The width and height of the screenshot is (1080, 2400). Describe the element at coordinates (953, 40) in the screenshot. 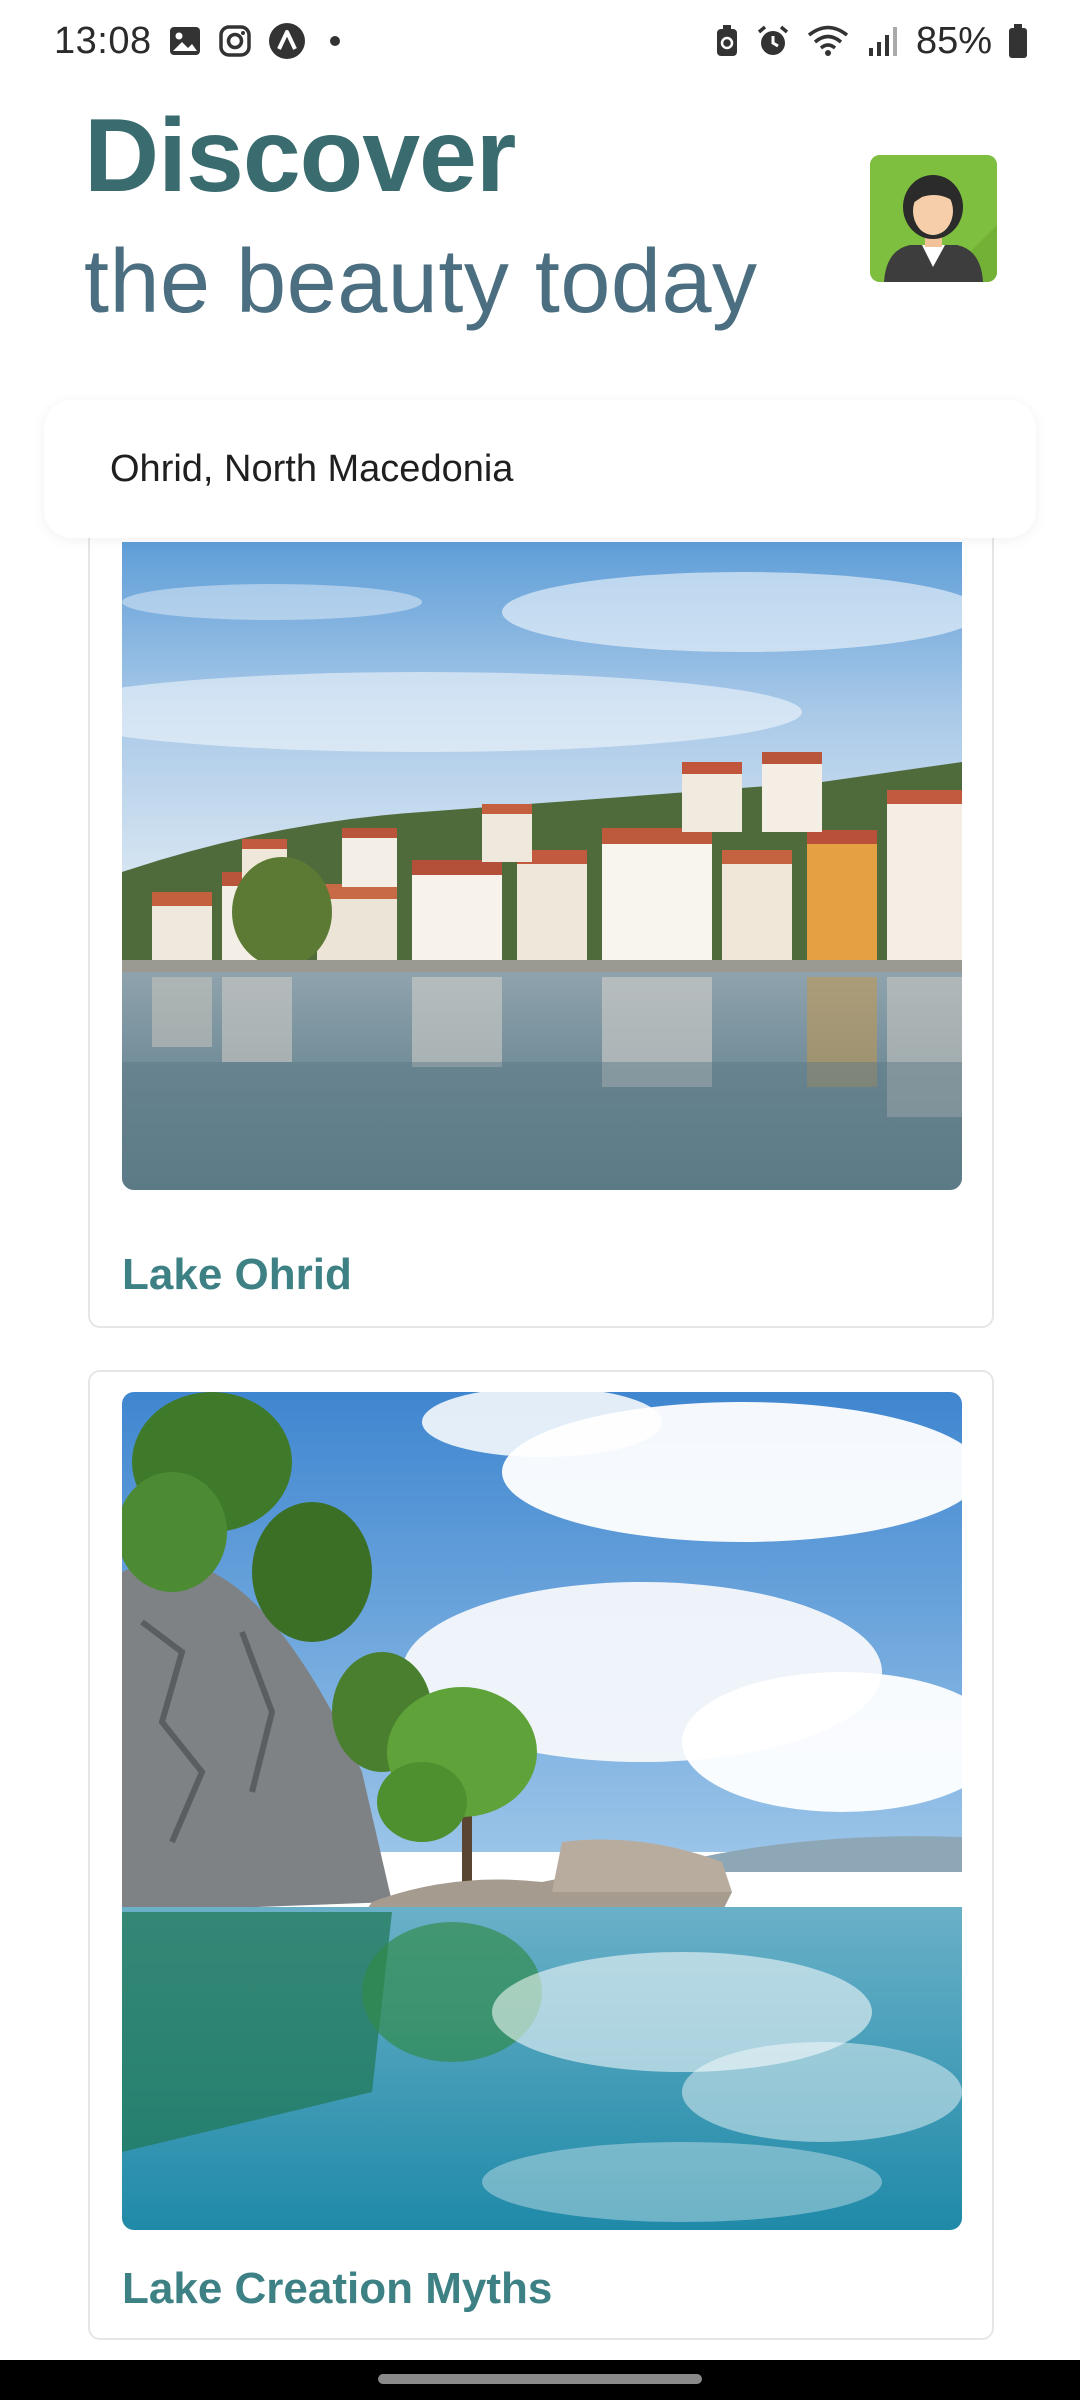

I see `battery-percentage: 85%` at that location.